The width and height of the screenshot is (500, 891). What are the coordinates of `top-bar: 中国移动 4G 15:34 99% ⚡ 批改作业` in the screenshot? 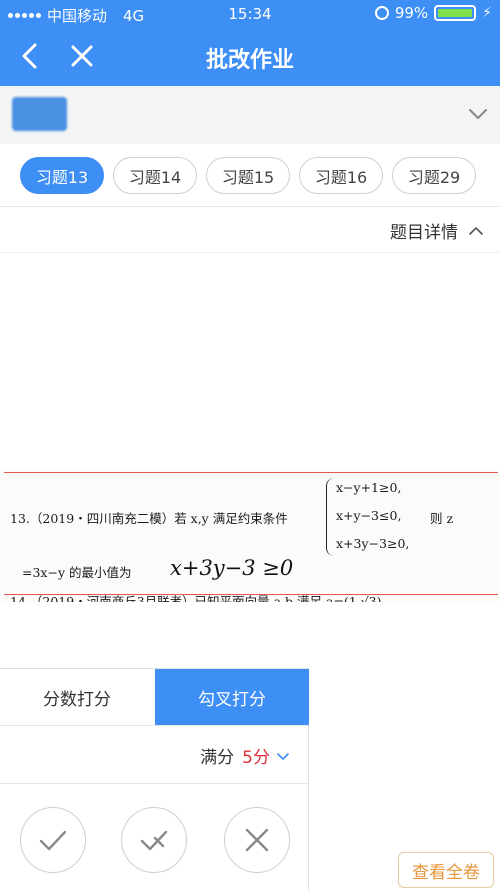 It's located at (250, 43).